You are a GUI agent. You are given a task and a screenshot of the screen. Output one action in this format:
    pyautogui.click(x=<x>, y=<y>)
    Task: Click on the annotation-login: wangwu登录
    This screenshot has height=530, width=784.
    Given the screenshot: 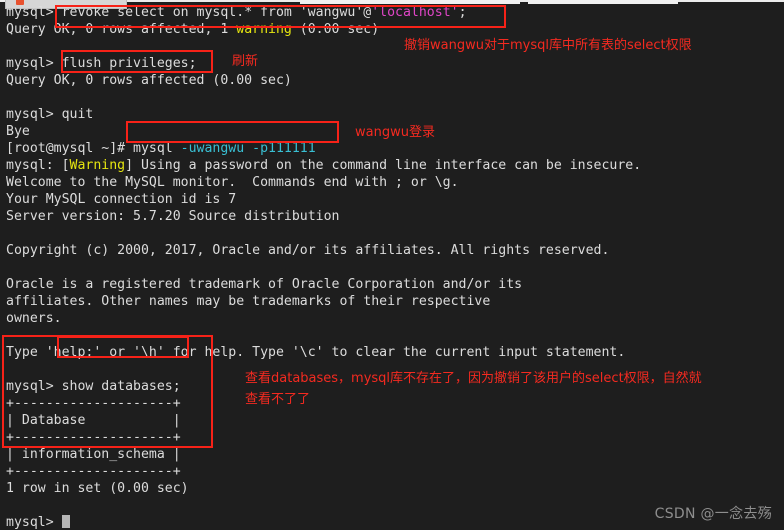 What is the action you would take?
    pyautogui.click(x=395, y=132)
    